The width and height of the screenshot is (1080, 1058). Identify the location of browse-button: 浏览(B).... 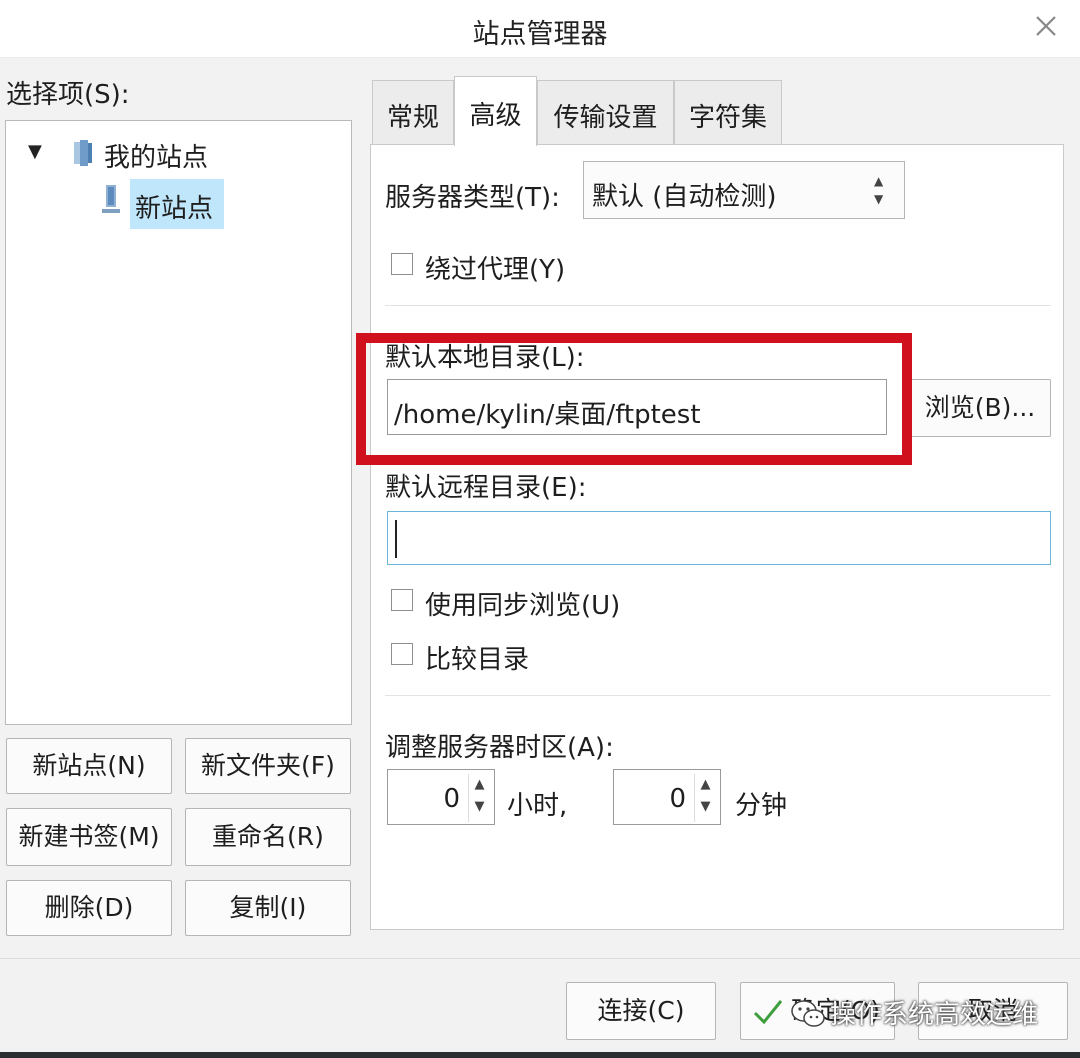
(980, 408).